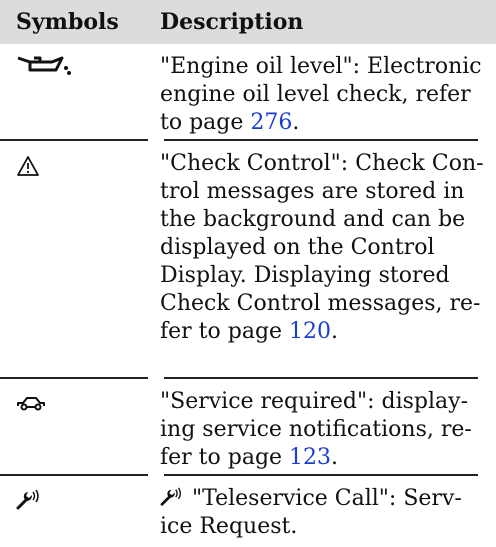 The height and width of the screenshot is (547, 496). Describe the element at coordinates (31, 404) in the screenshot. I see `car-service-icon` at that location.